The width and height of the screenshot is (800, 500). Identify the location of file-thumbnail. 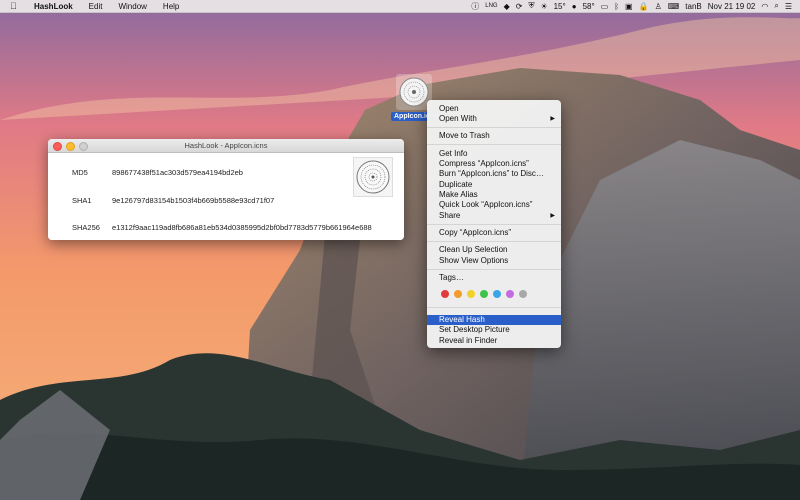
(373, 177).